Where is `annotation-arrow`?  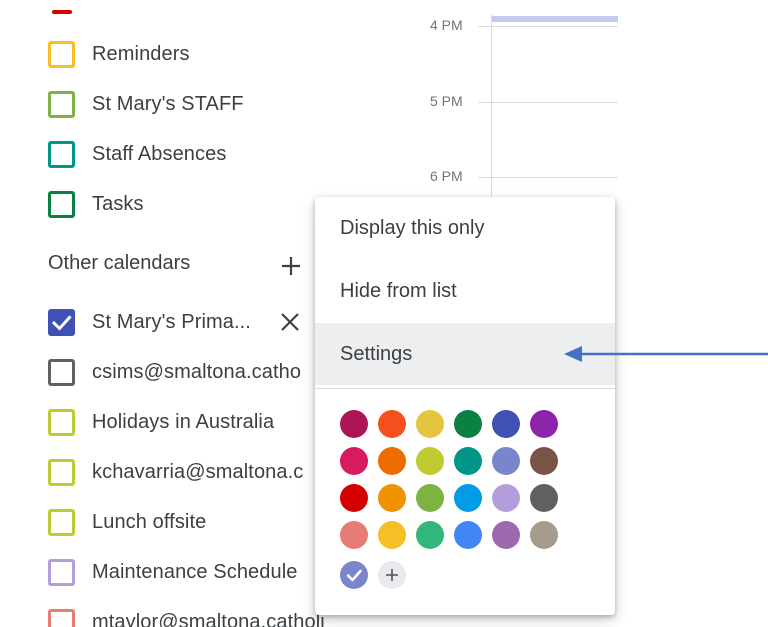 annotation-arrow is located at coordinates (666, 354).